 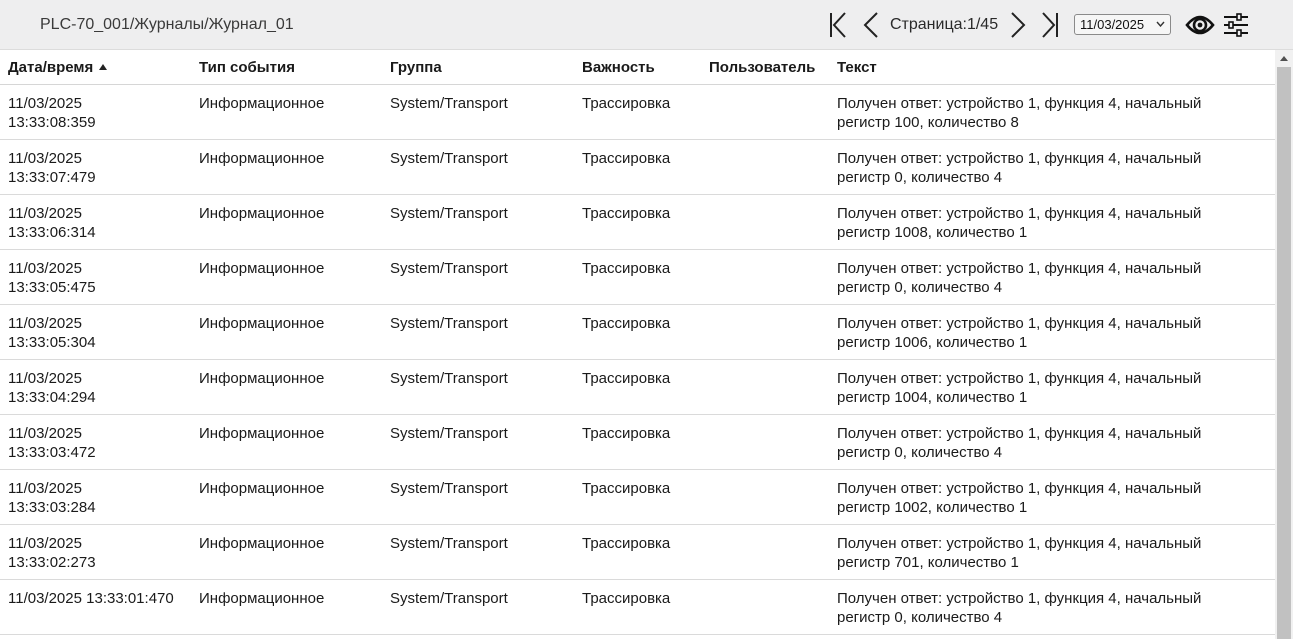 I want to click on view-button, so click(x=1200, y=27).